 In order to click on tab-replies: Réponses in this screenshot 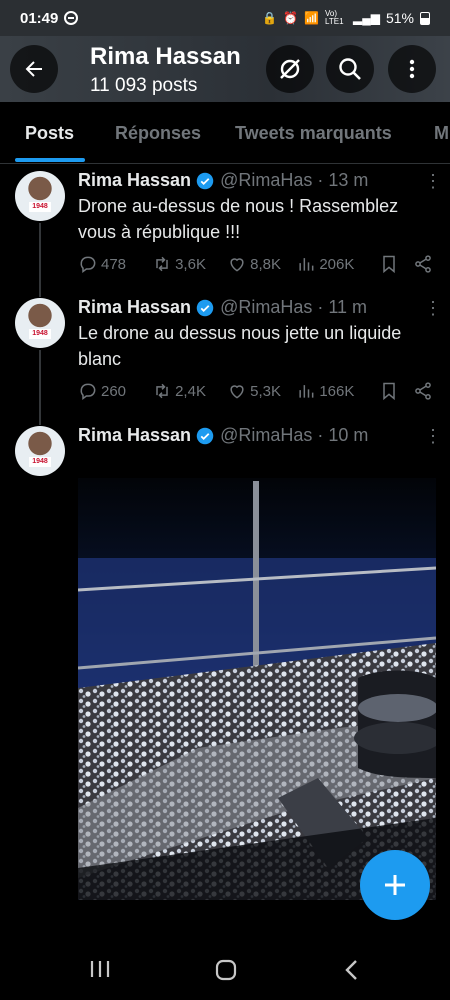, I will do `click(158, 133)`.